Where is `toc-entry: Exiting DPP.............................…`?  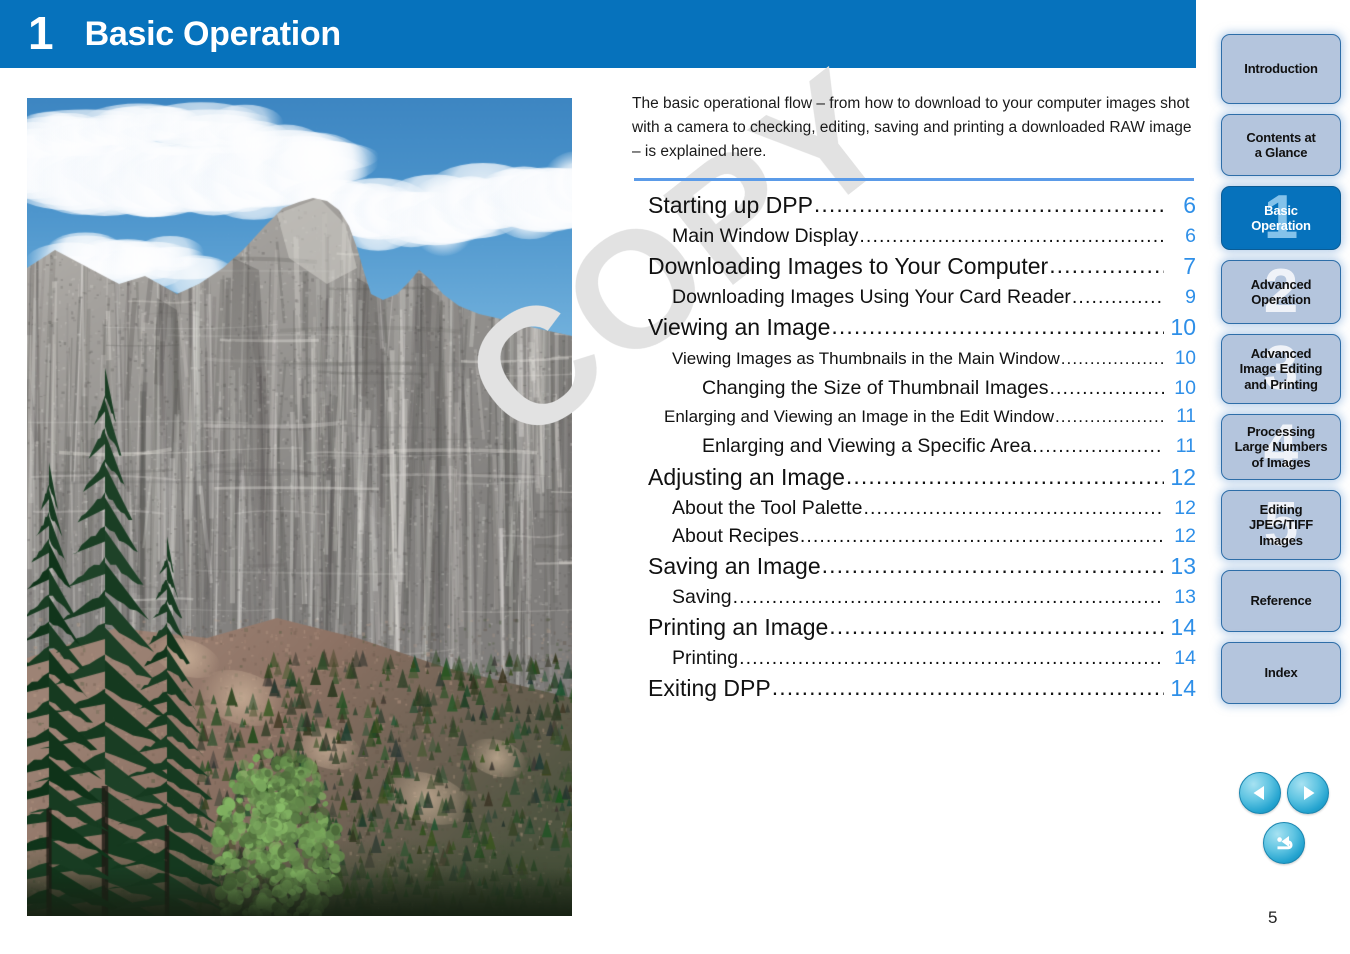 toc-entry: Exiting DPP.............................… is located at coordinates (915, 688).